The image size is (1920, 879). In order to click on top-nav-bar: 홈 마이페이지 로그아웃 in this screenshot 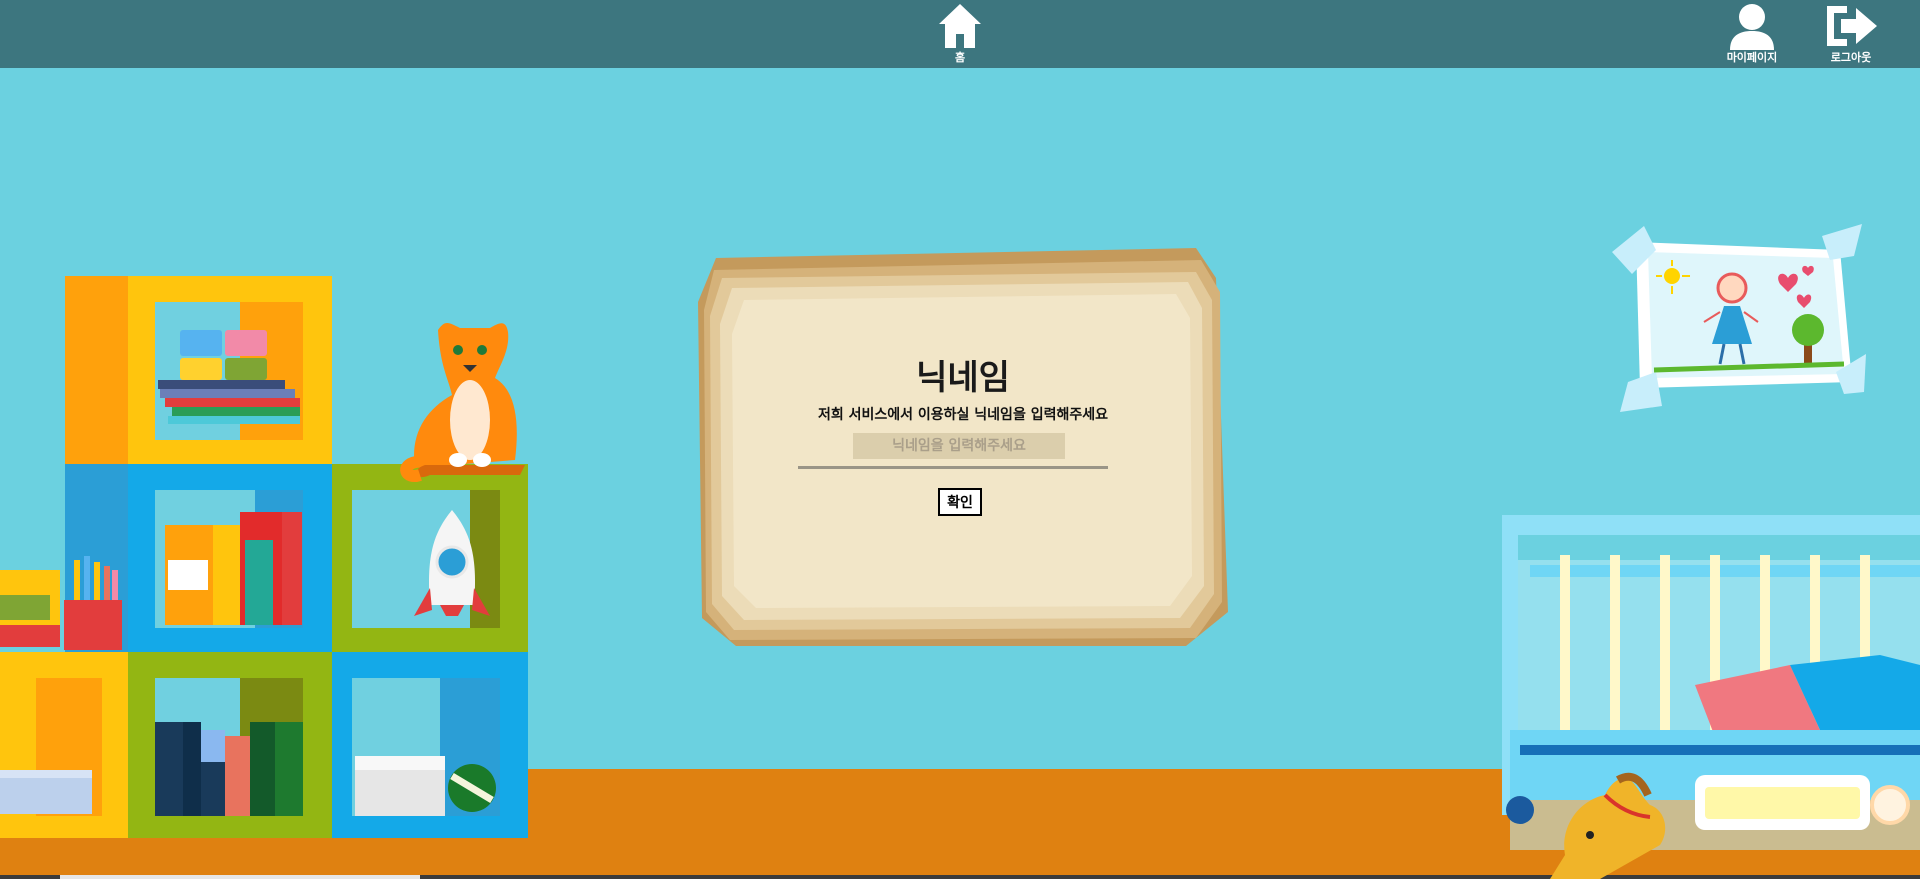, I will do `click(960, 34)`.